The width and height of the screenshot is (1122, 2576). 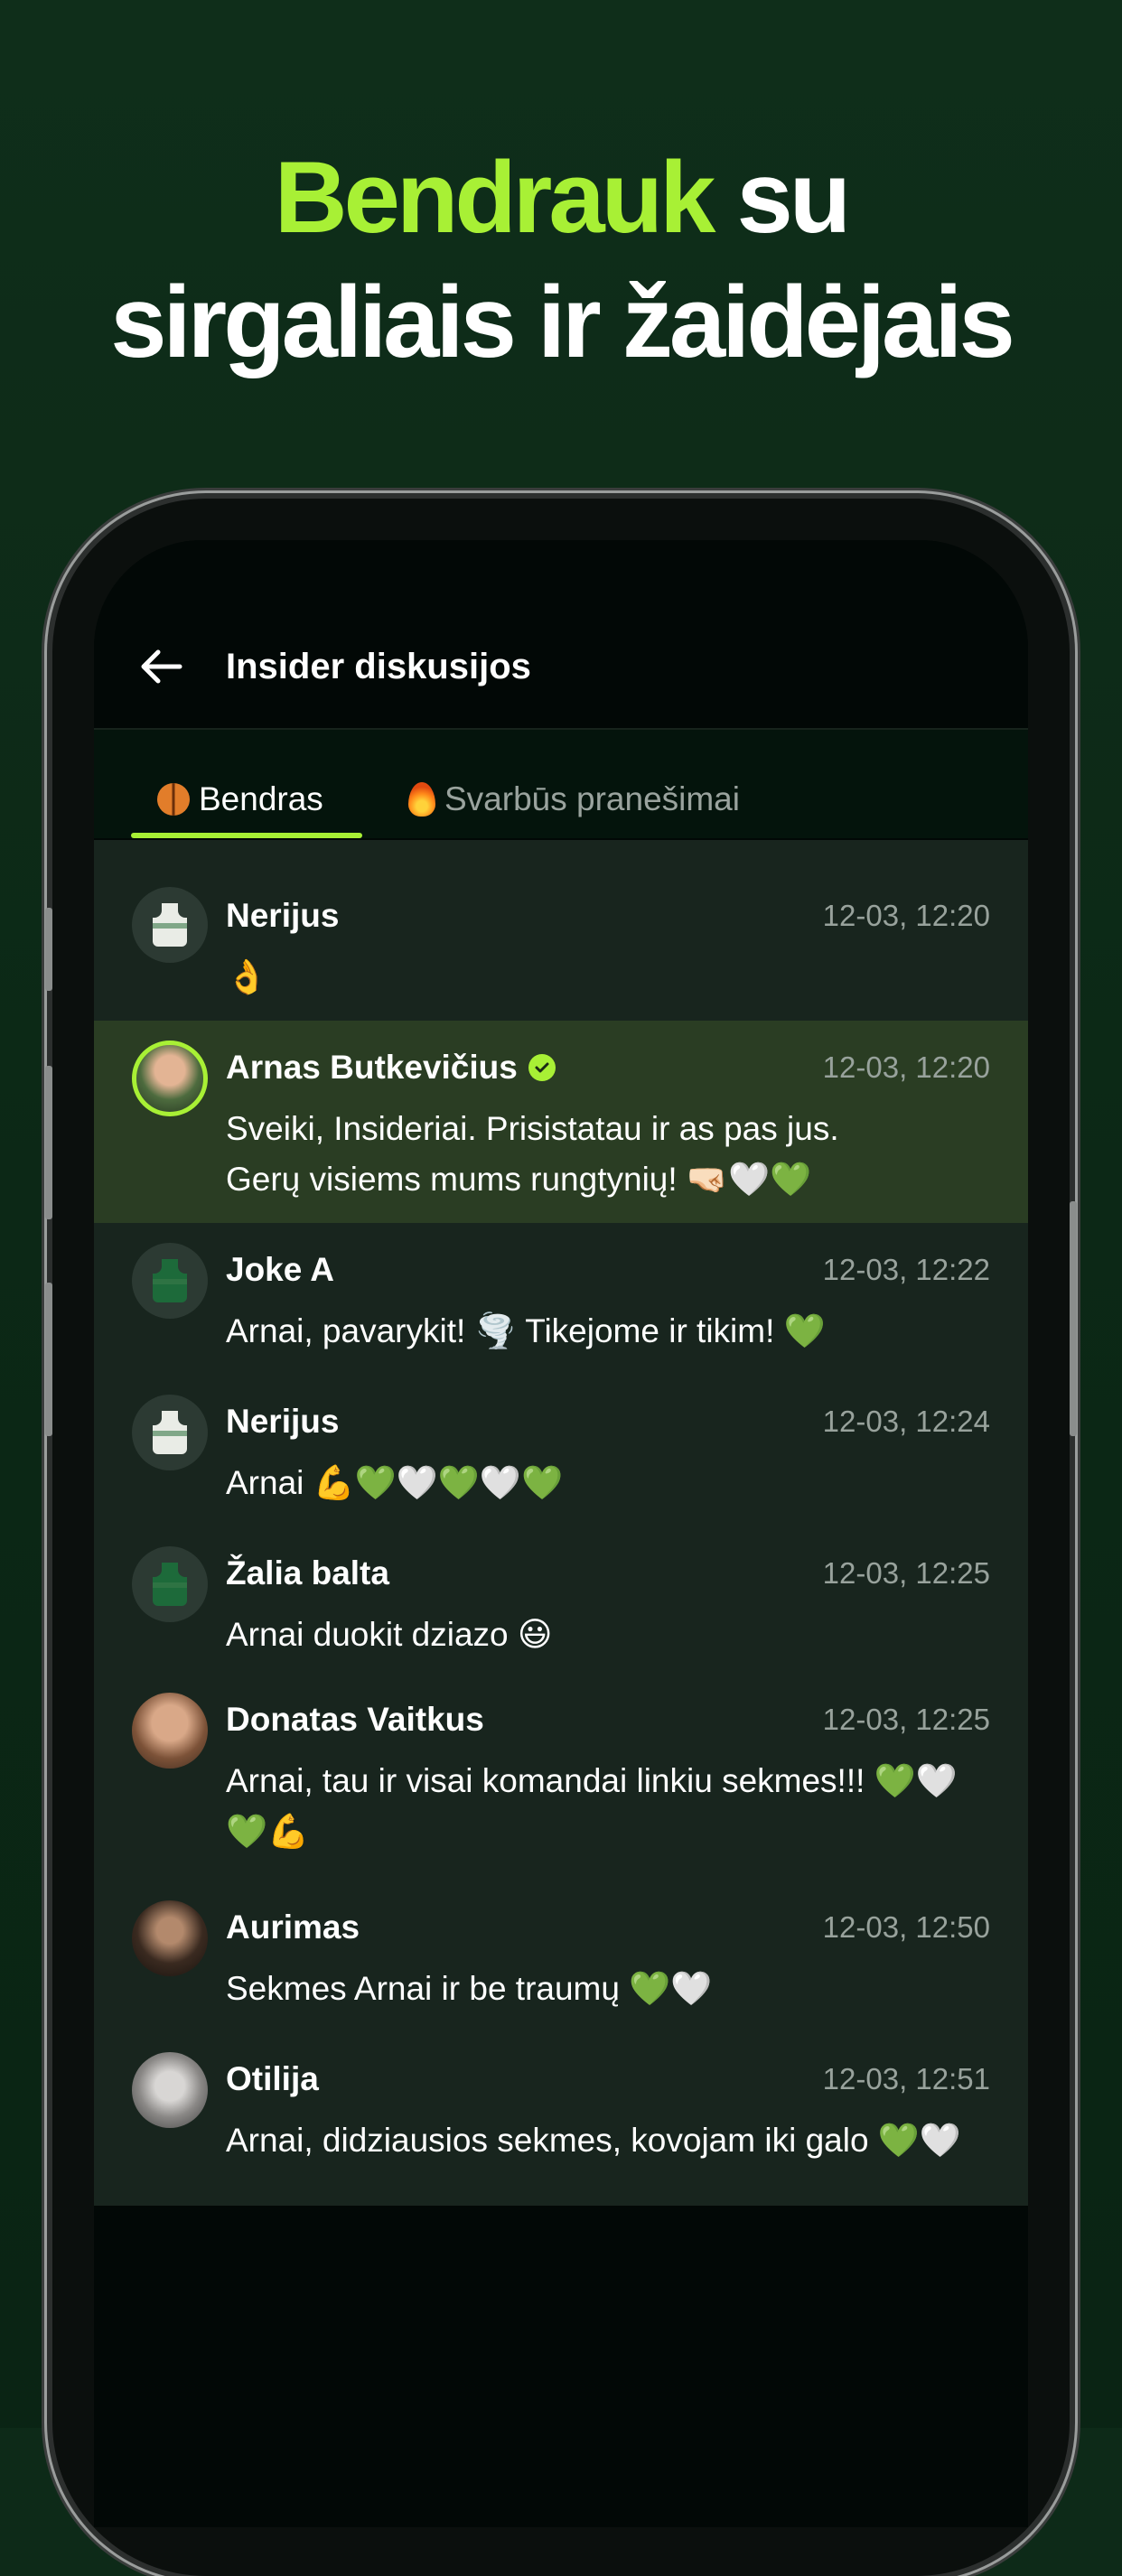 What do you see at coordinates (470, 1988) in the screenshot?
I see `message-text: Sekmes Arnai ir be traumų 💚🤍` at bounding box center [470, 1988].